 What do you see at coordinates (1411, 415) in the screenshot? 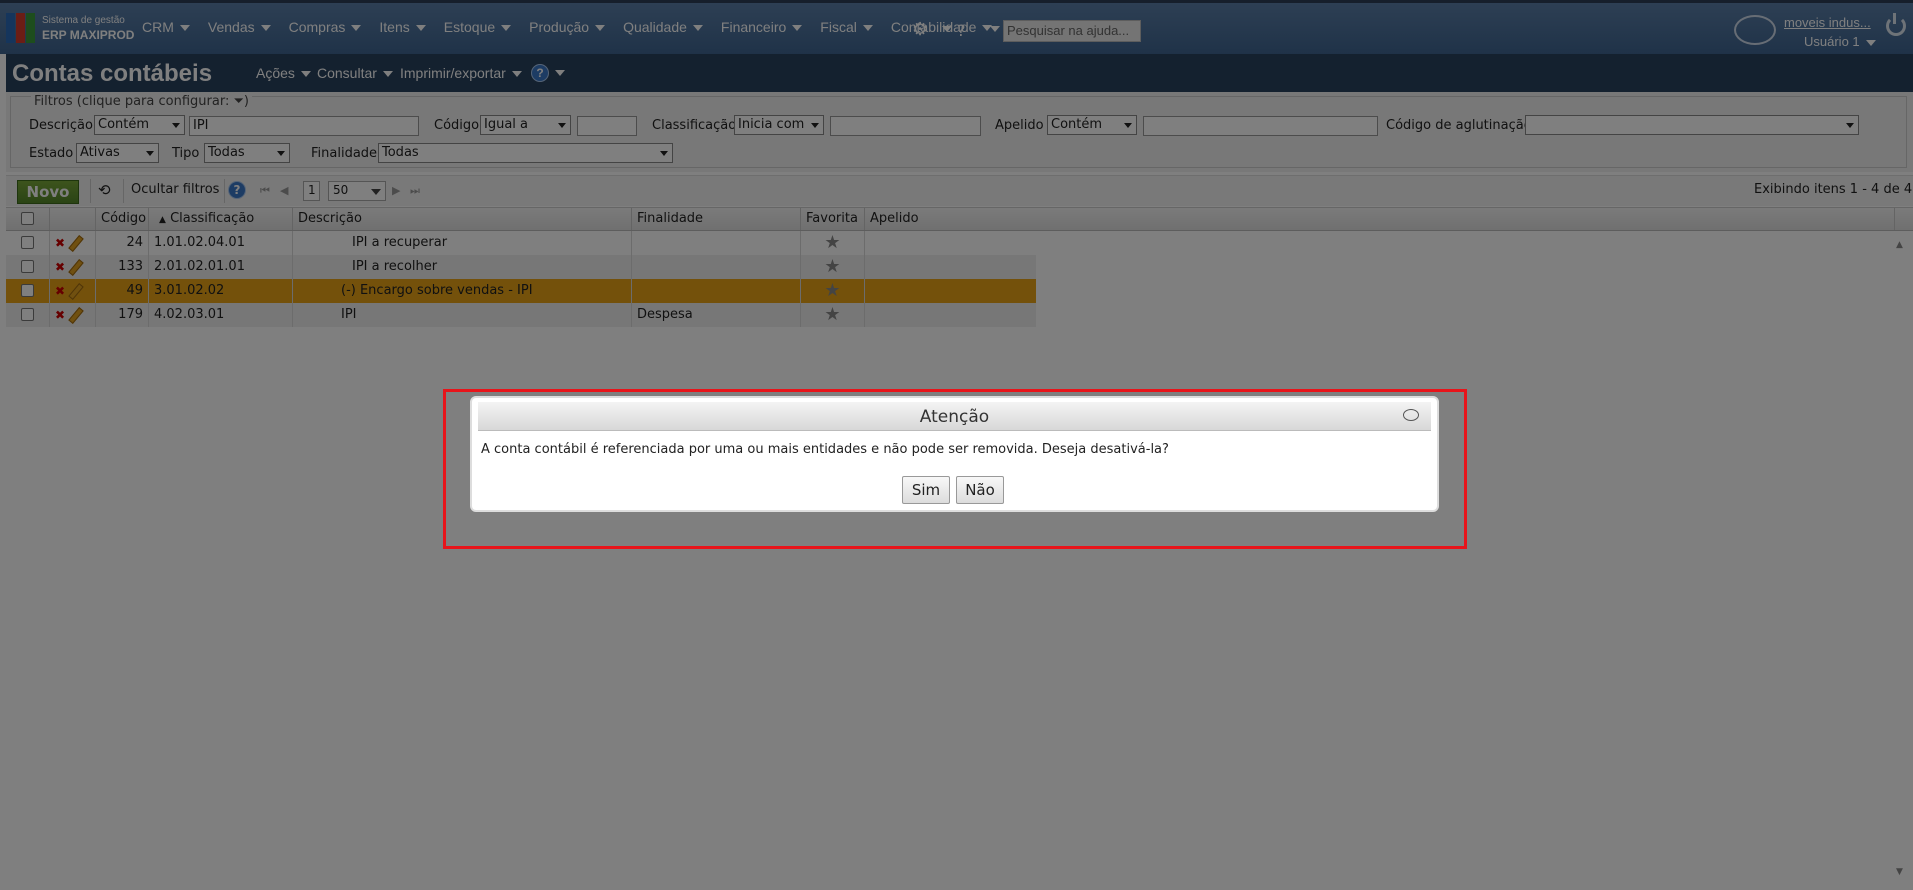
I see `speech-bubble-icon` at bounding box center [1411, 415].